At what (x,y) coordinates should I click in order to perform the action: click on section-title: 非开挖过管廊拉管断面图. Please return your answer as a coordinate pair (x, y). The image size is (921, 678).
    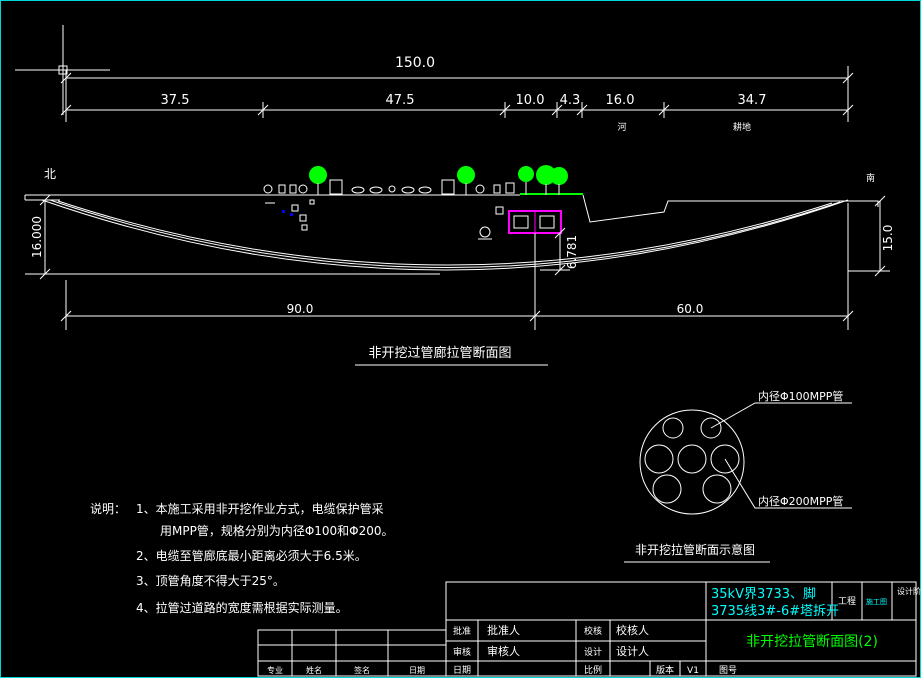
    Looking at the image, I should click on (439, 353).